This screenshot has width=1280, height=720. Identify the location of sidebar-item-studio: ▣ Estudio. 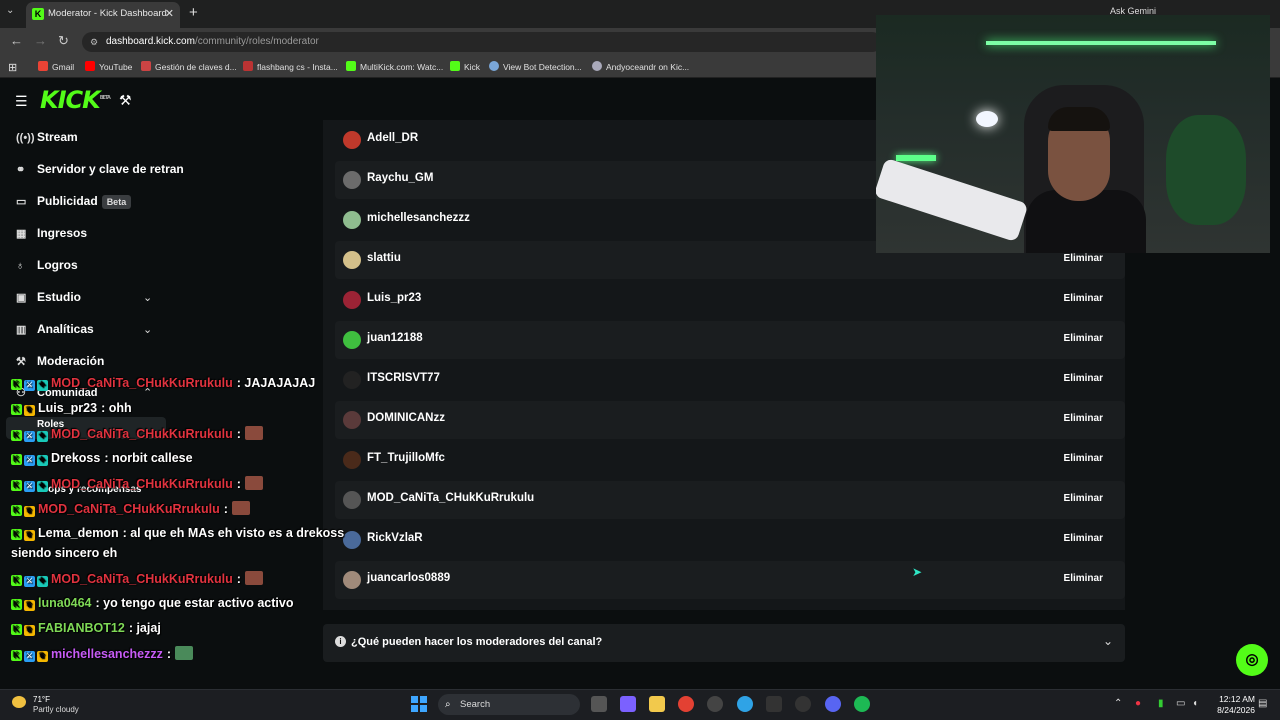
(48, 297).